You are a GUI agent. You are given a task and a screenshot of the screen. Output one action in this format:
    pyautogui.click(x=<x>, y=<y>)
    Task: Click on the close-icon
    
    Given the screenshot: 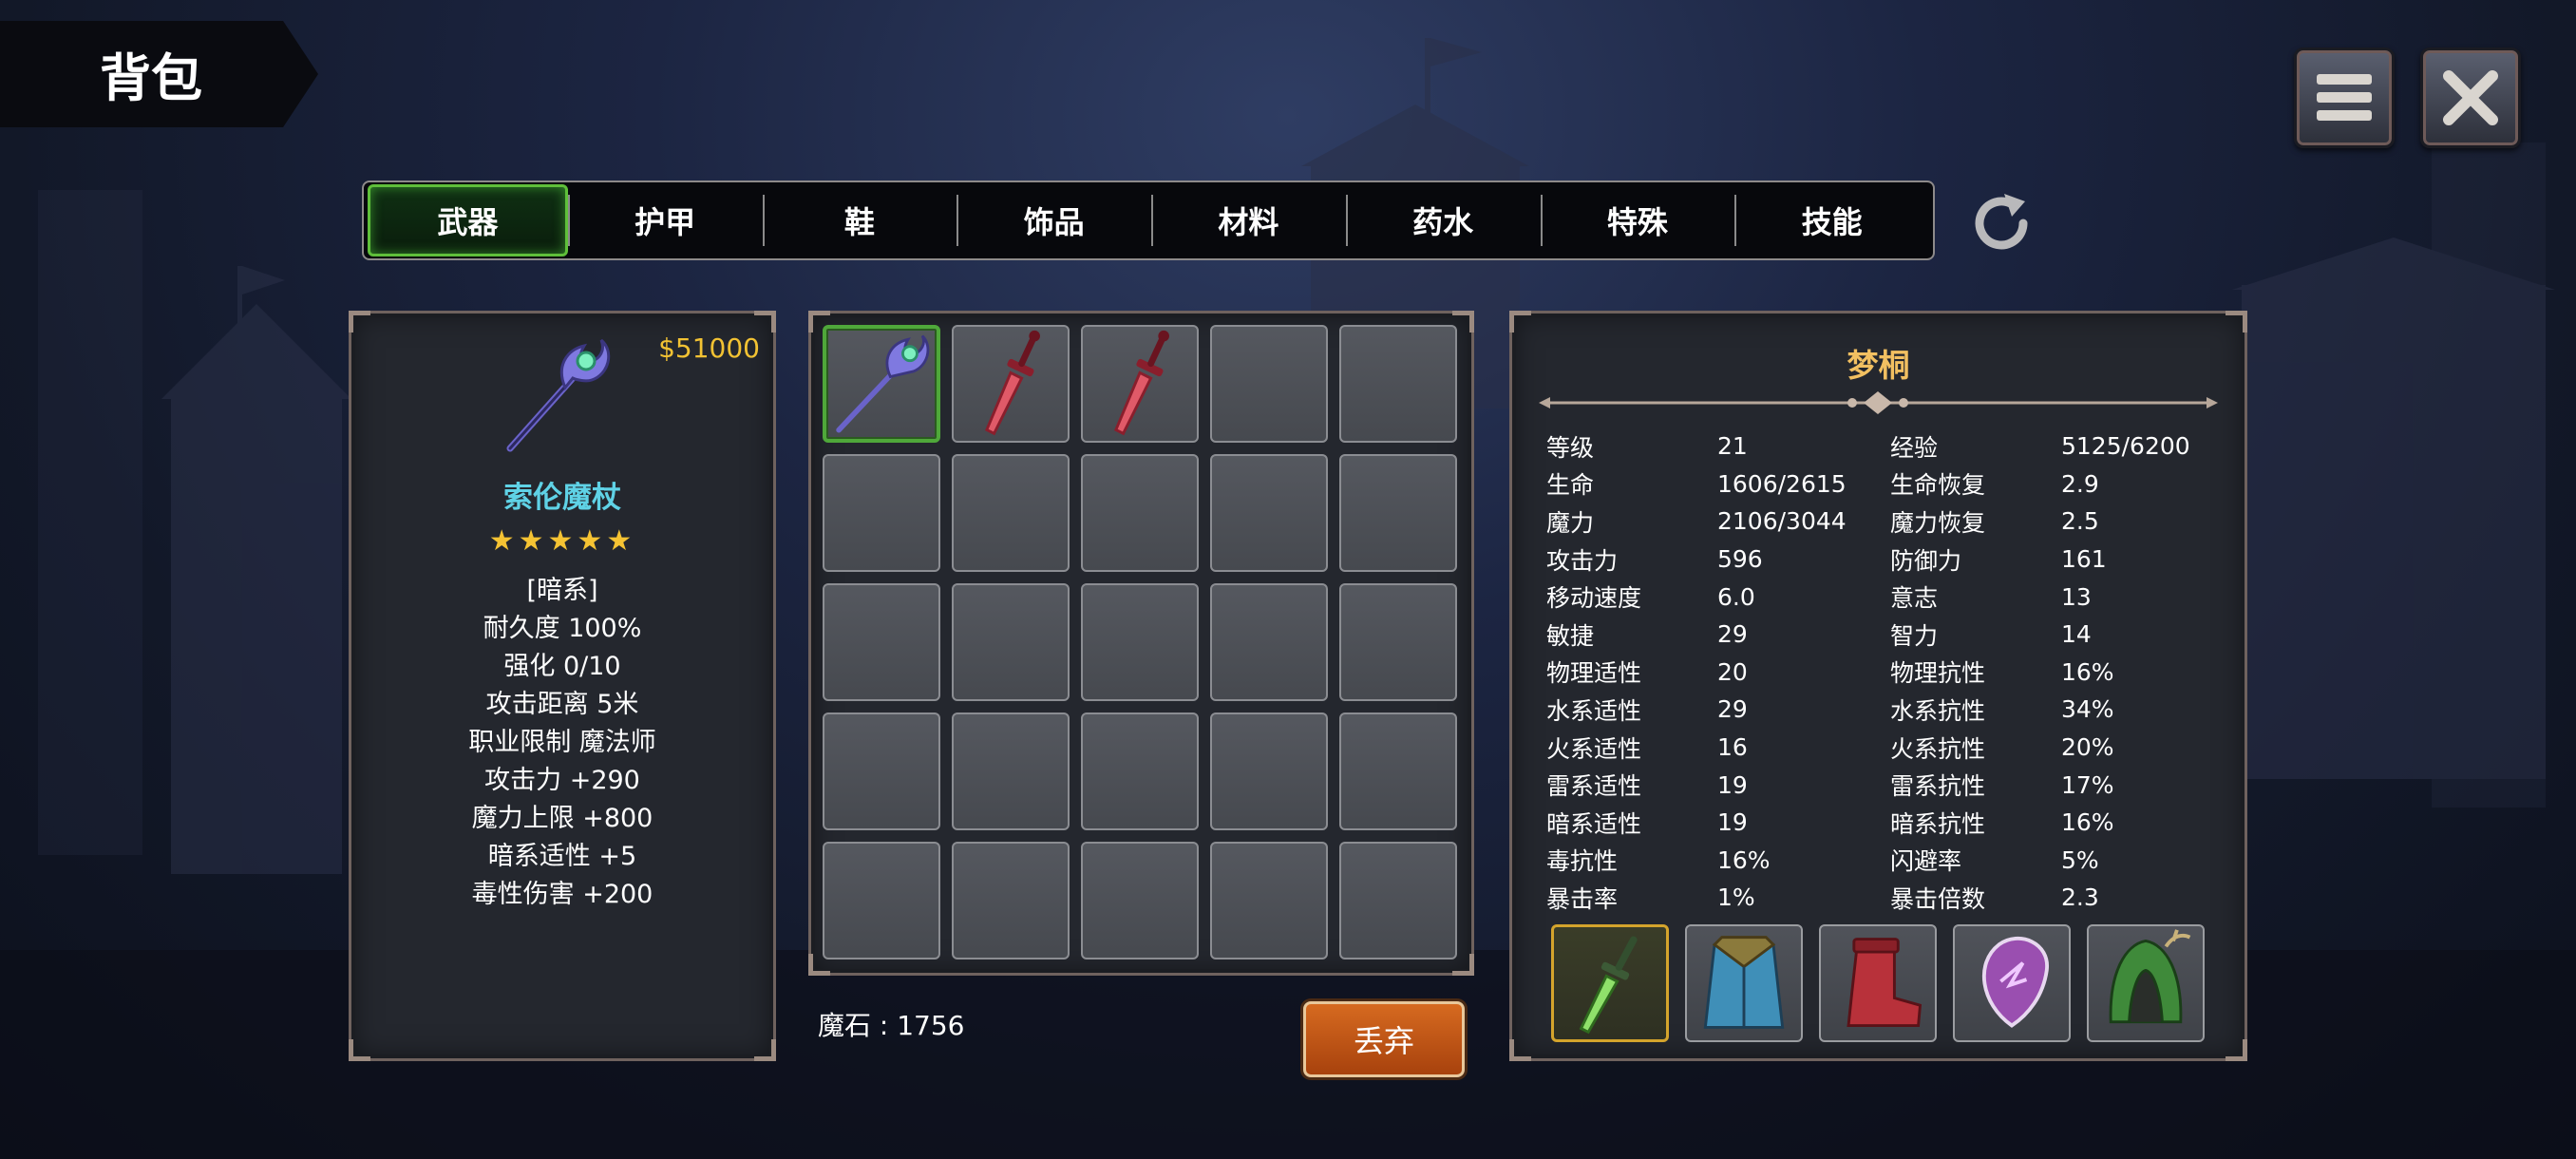 What is the action you would take?
    pyautogui.click(x=2470, y=97)
    